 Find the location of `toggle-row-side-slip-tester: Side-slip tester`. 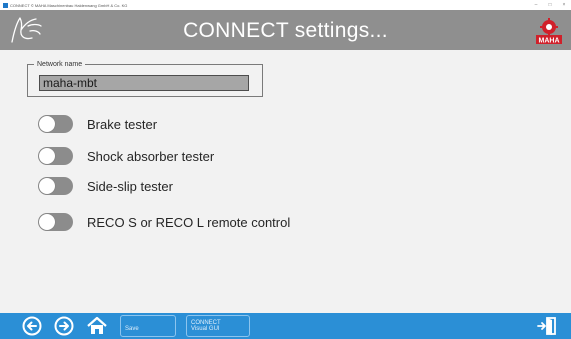

toggle-row-side-slip-tester: Side-slip tester is located at coordinates (105, 186).